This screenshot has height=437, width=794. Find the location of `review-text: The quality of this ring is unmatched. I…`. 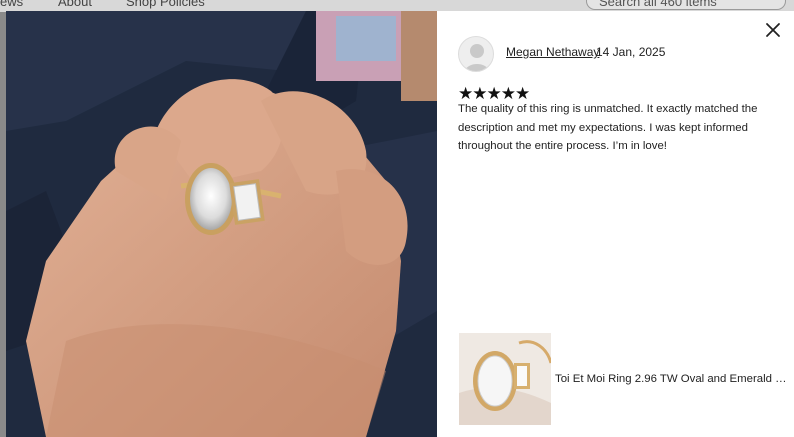

review-text: The quality of this ring is unmatched. I… is located at coordinates (608, 127).